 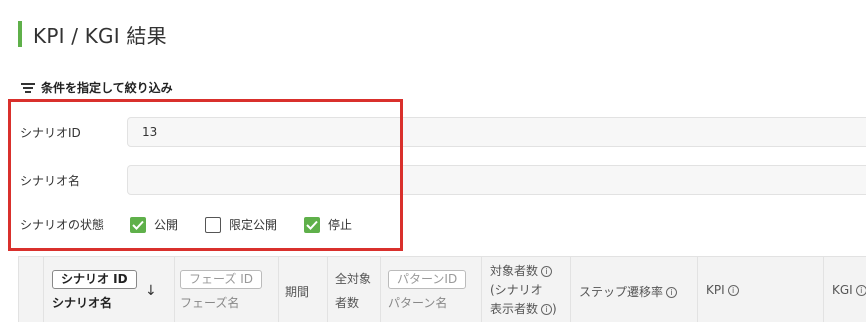 What do you see at coordinates (94, 279) in the screenshot?
I see `scenario-id-header: シナリオ ID` at bounding box center [94, 279].